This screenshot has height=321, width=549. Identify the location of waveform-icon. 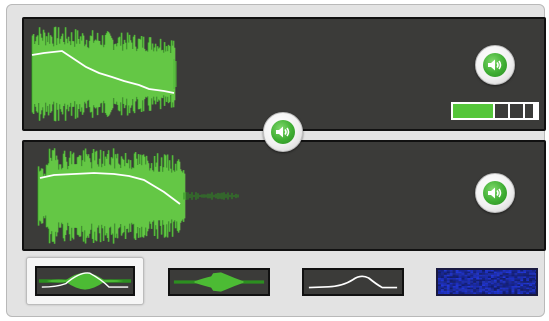
(219, 282).